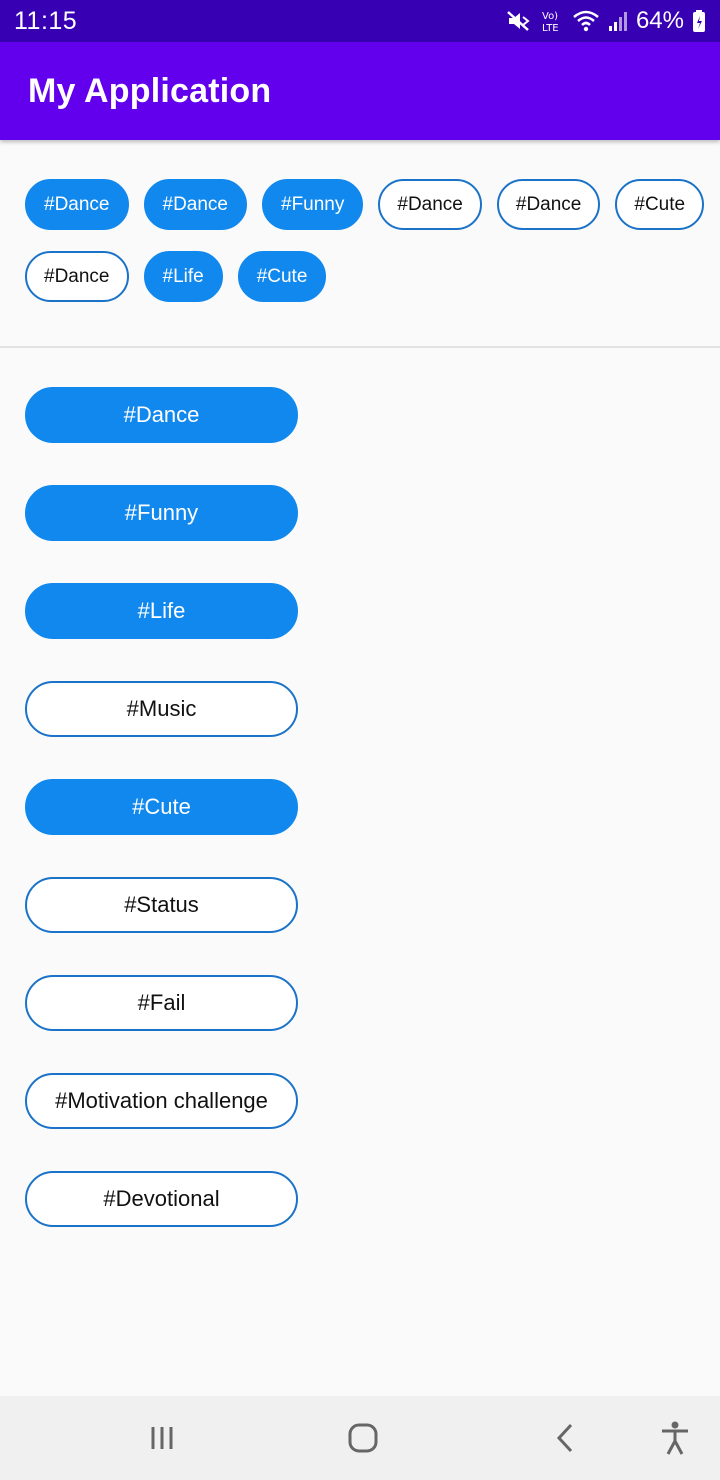 This screenshot has height=1480, width=720. I want to click on status-time: 11:15, so click(46, 20).